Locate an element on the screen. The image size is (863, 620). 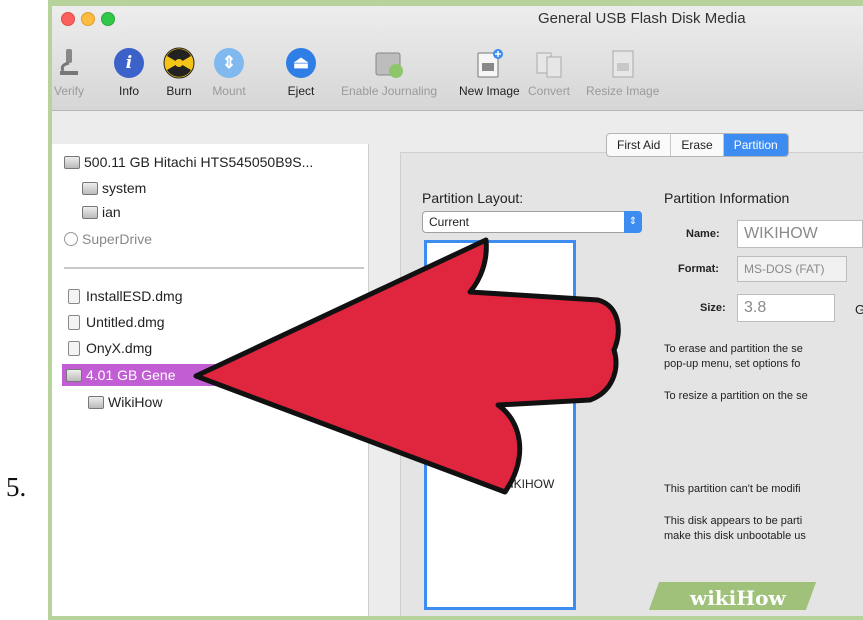
tab-partition: Partition is located at coordinates (755, 145).